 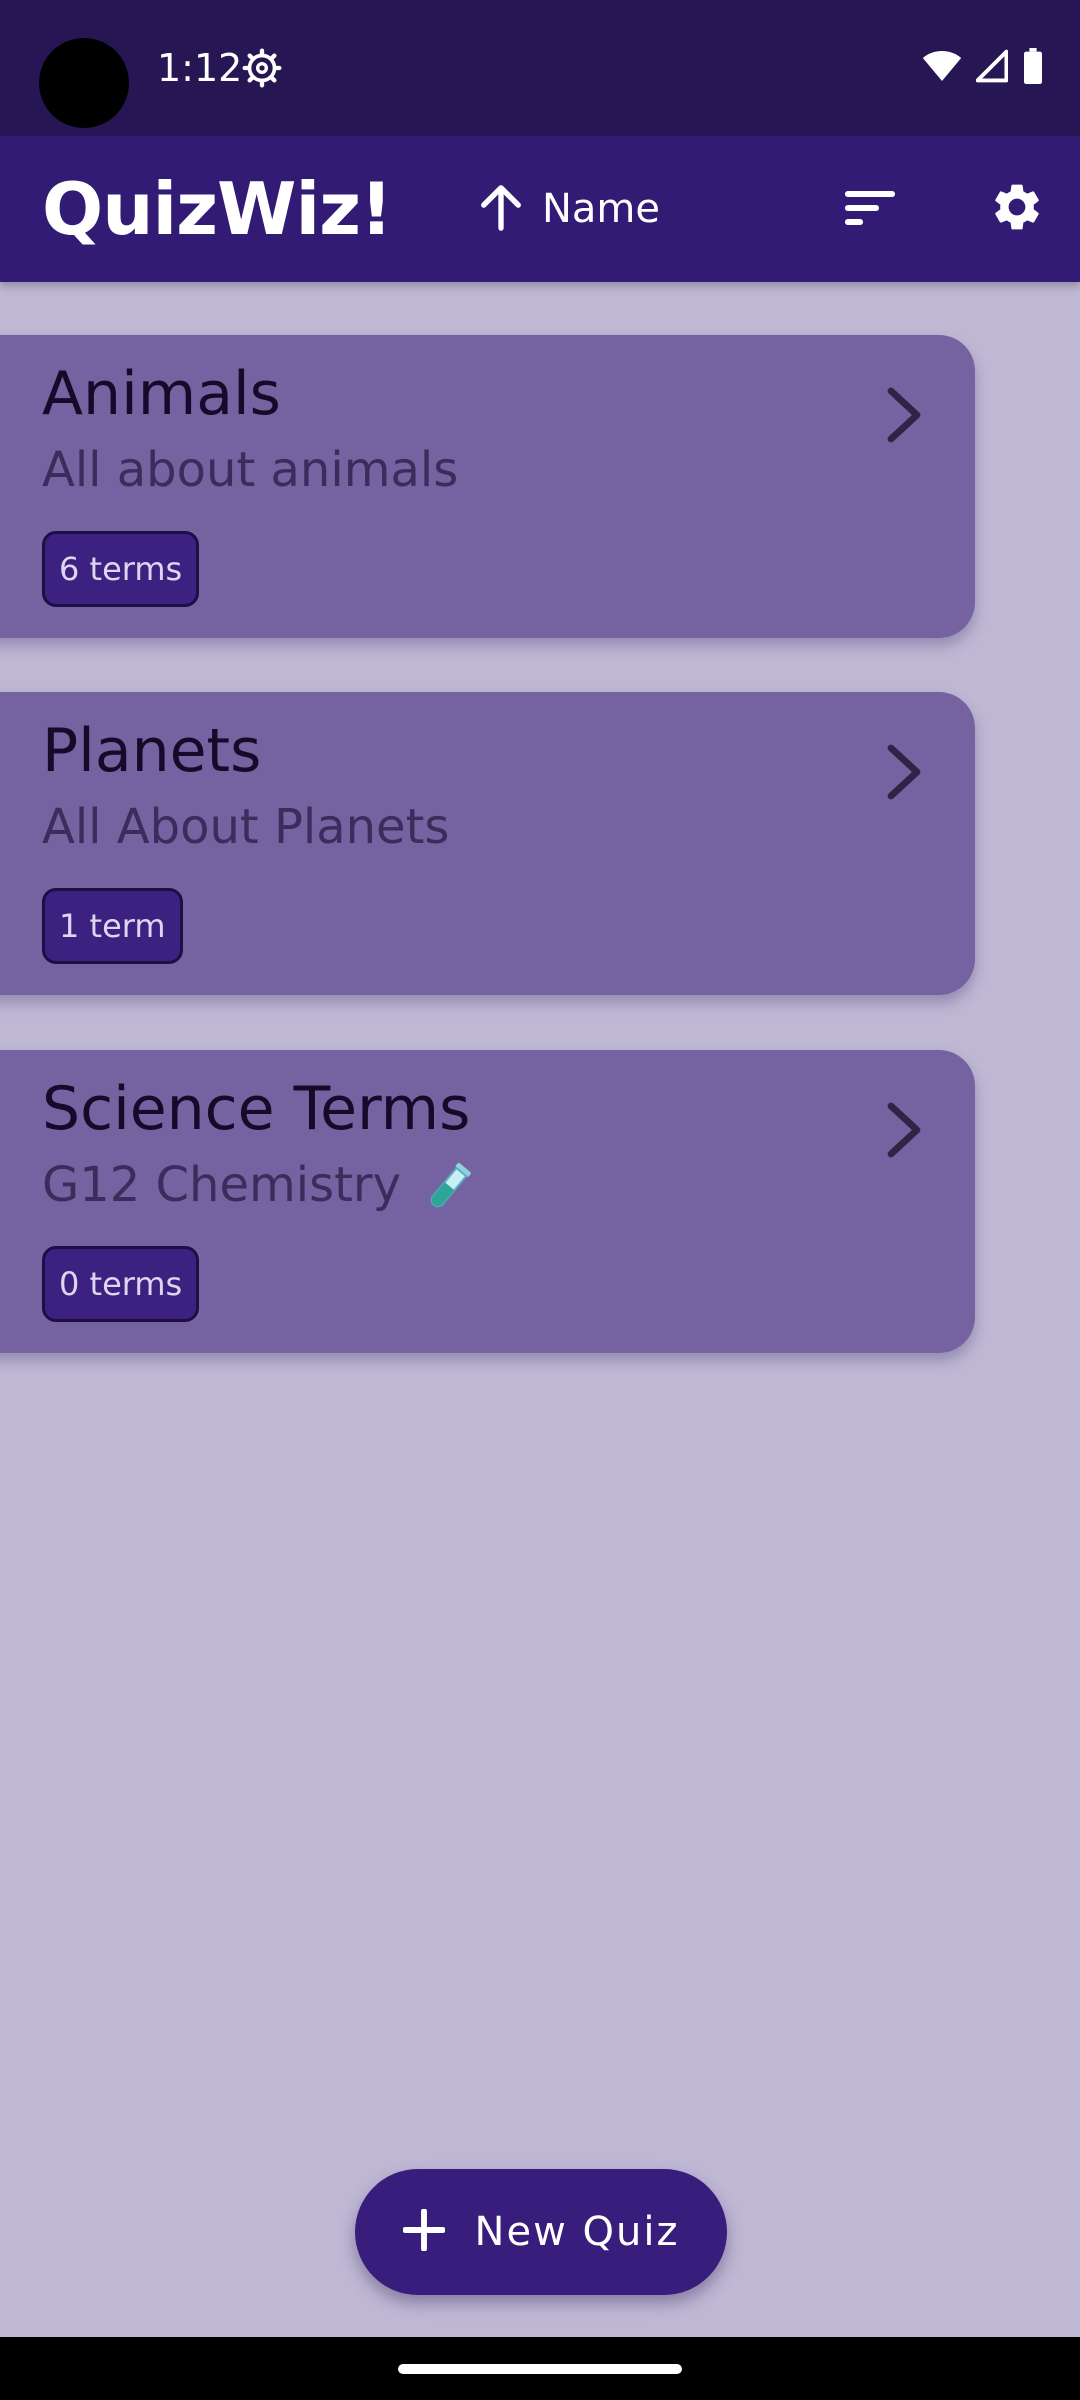 I want to click on home-gesture-handle, so click(x=540, y=2369).